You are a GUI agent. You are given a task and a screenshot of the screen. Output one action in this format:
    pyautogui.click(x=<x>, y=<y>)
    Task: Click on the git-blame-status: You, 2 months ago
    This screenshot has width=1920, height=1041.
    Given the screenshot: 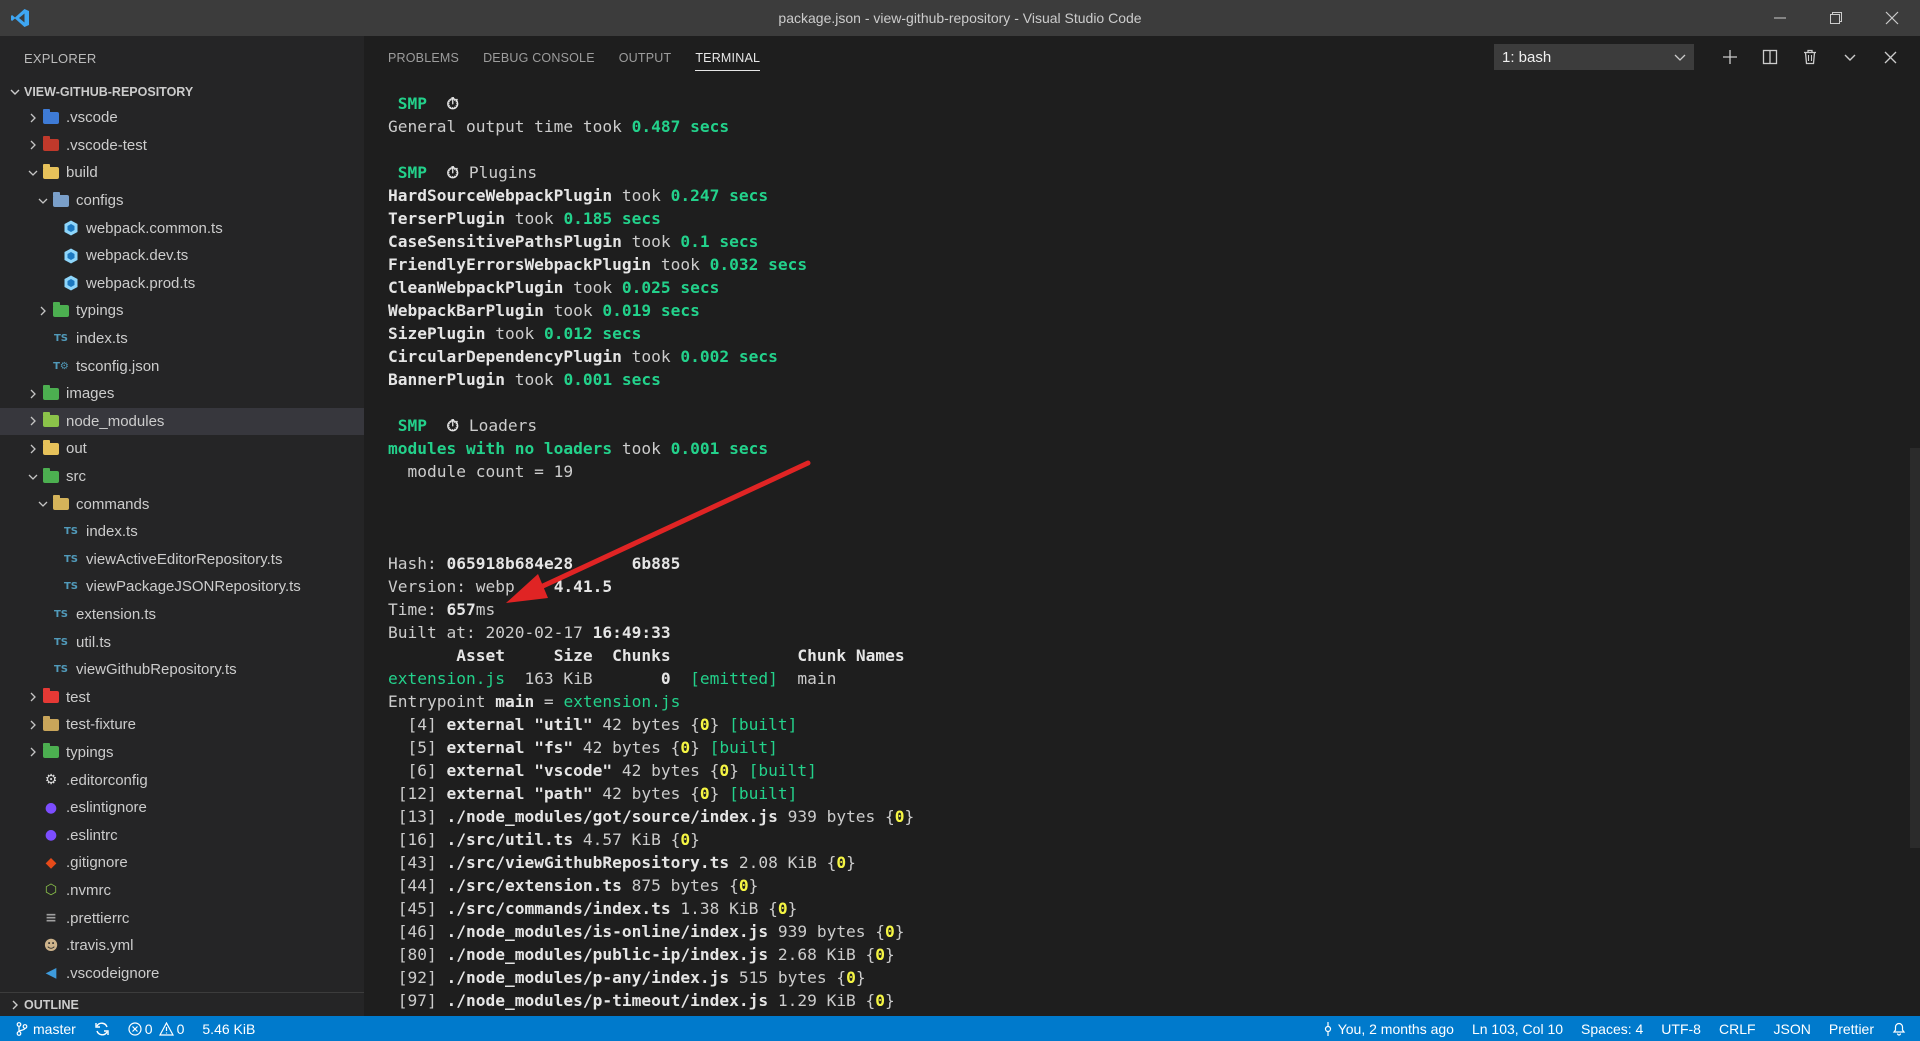 What is the action you would take?
    pyautogui.click(x=1388, y=1028)
    